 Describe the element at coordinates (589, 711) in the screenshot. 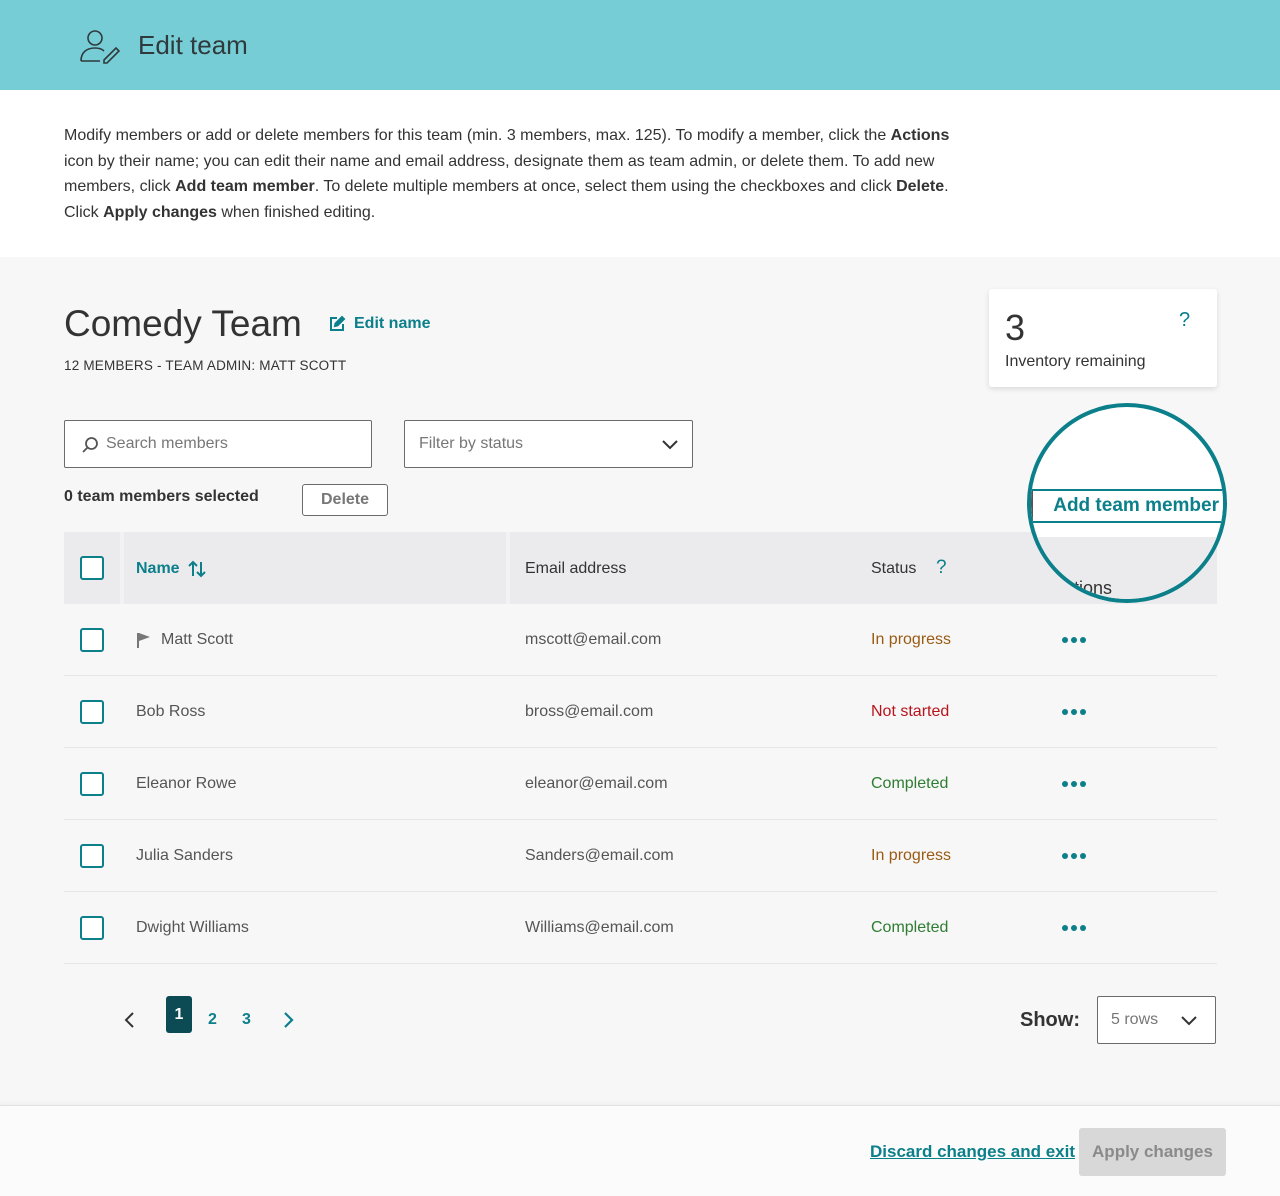

I see `member-email: bross@email.com` at that location.